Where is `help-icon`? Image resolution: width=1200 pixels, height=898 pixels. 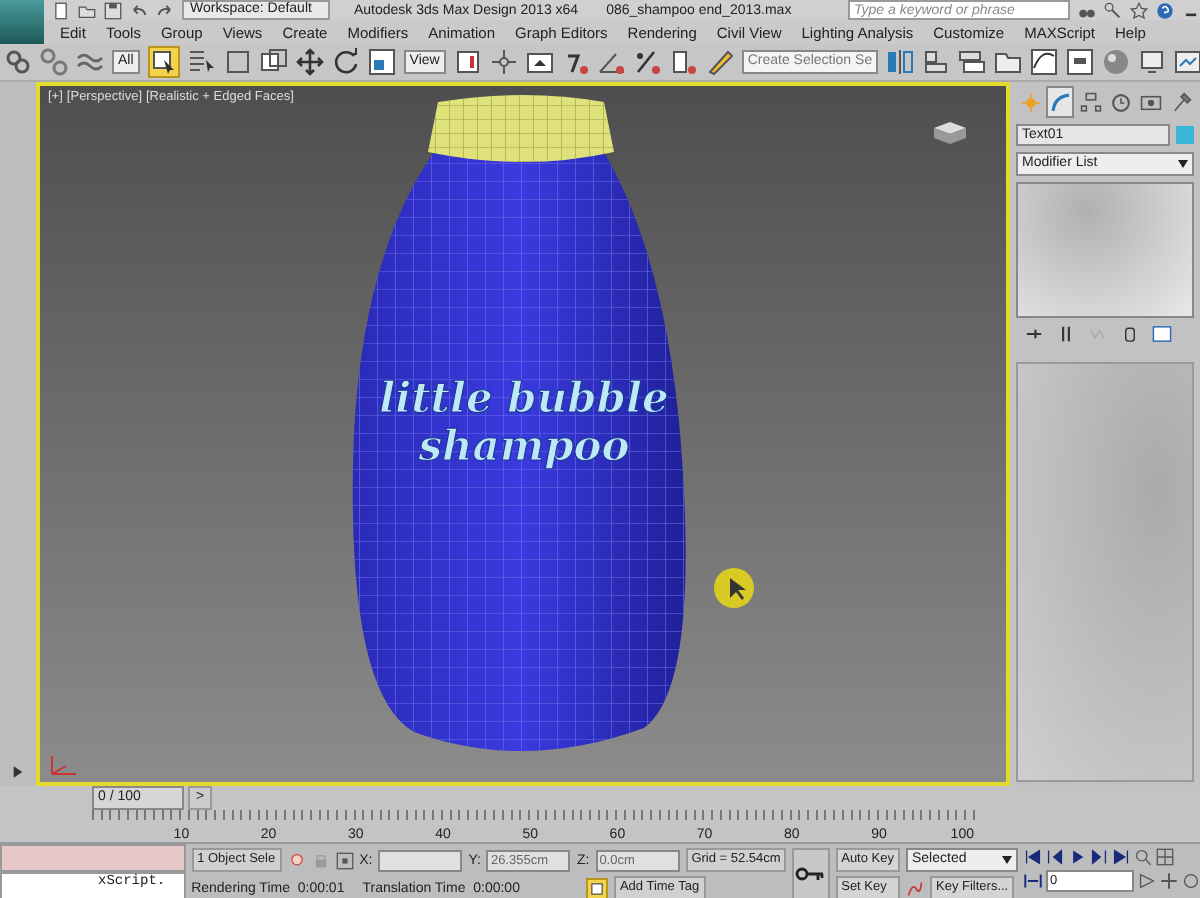 help-icon is located at coordinates (1165, 10).